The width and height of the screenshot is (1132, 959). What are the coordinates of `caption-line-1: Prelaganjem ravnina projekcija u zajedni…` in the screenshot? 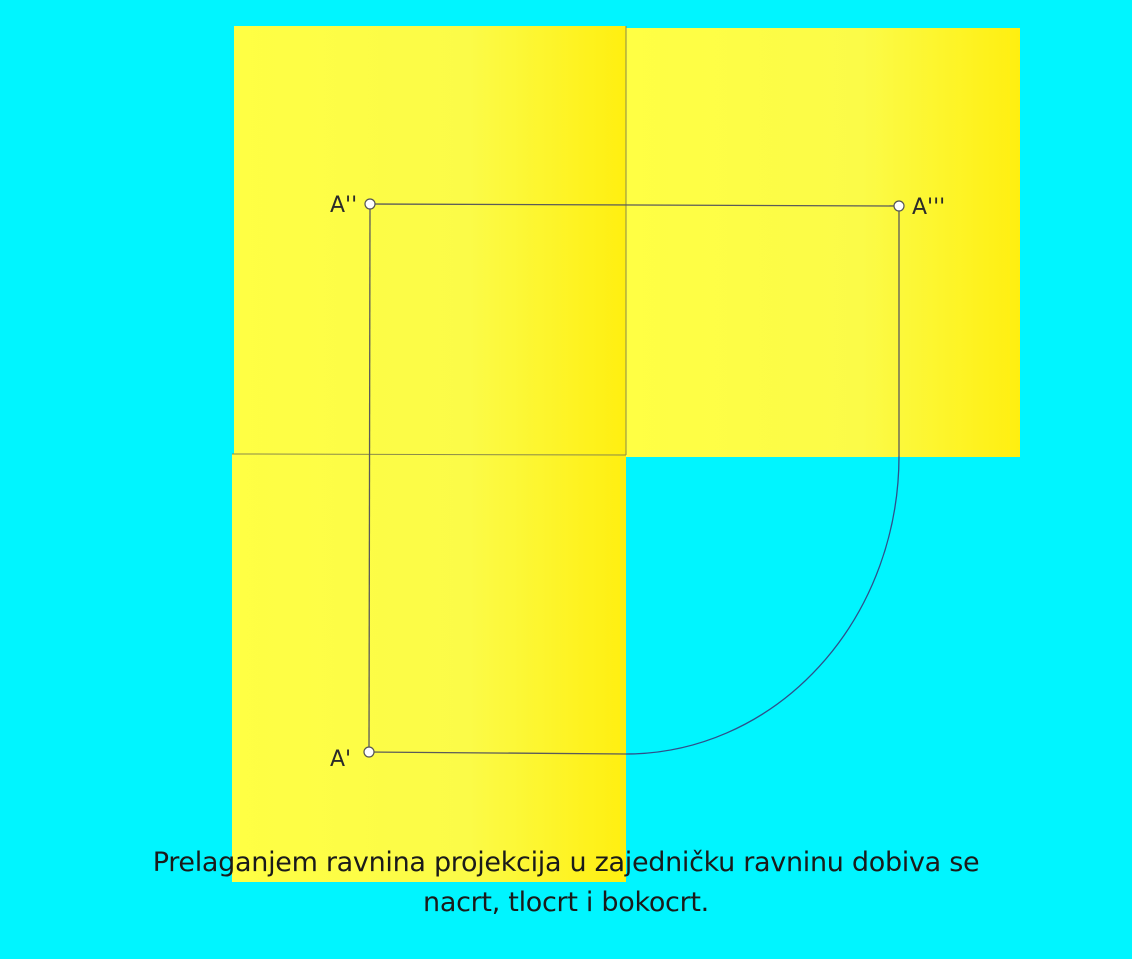 It's located at (566, 862).